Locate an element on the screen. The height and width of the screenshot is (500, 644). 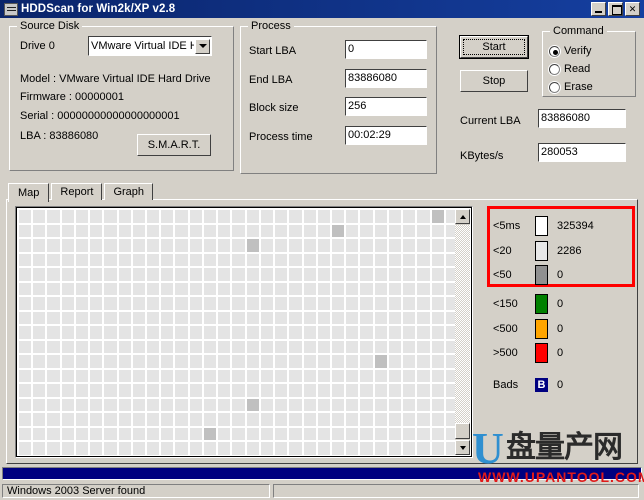
chevron-down-icon is located at coordinates (202, 46).